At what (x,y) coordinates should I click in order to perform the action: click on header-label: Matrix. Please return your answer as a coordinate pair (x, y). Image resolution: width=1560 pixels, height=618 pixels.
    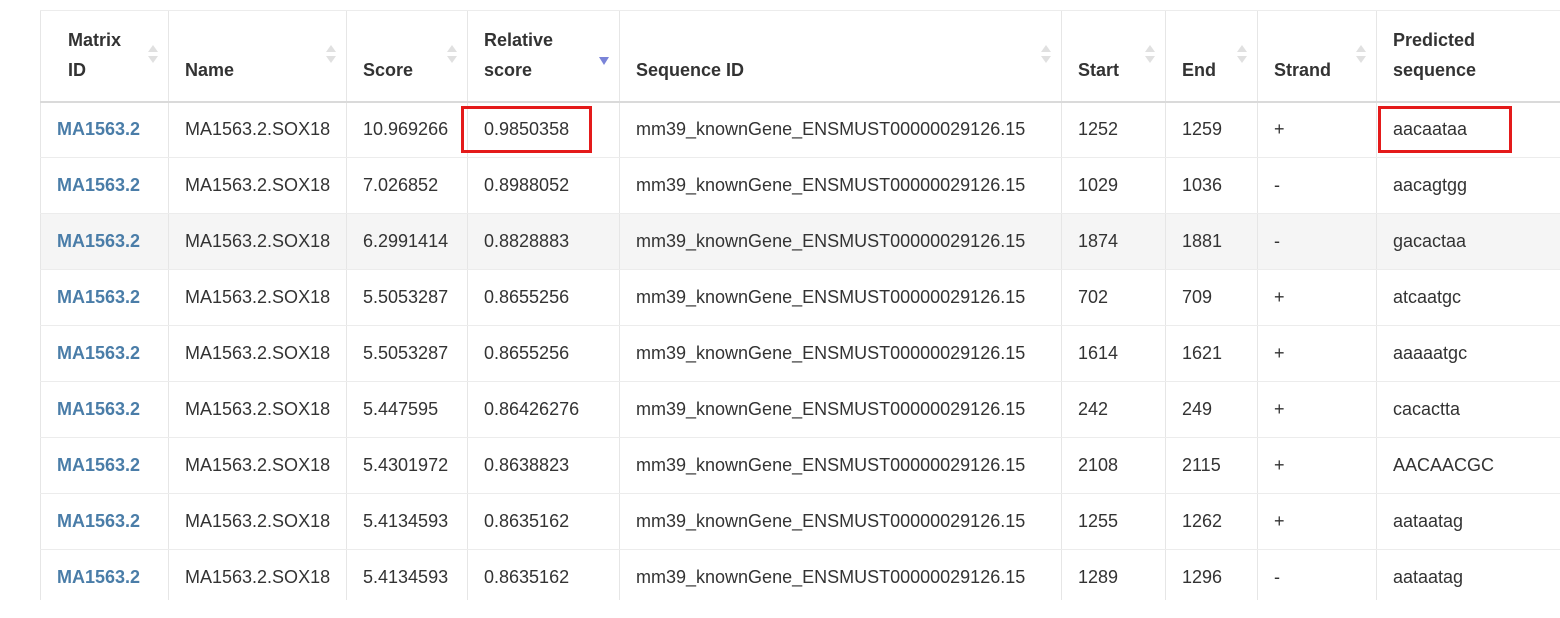
    Looking at the image, I should click on (95, 39).